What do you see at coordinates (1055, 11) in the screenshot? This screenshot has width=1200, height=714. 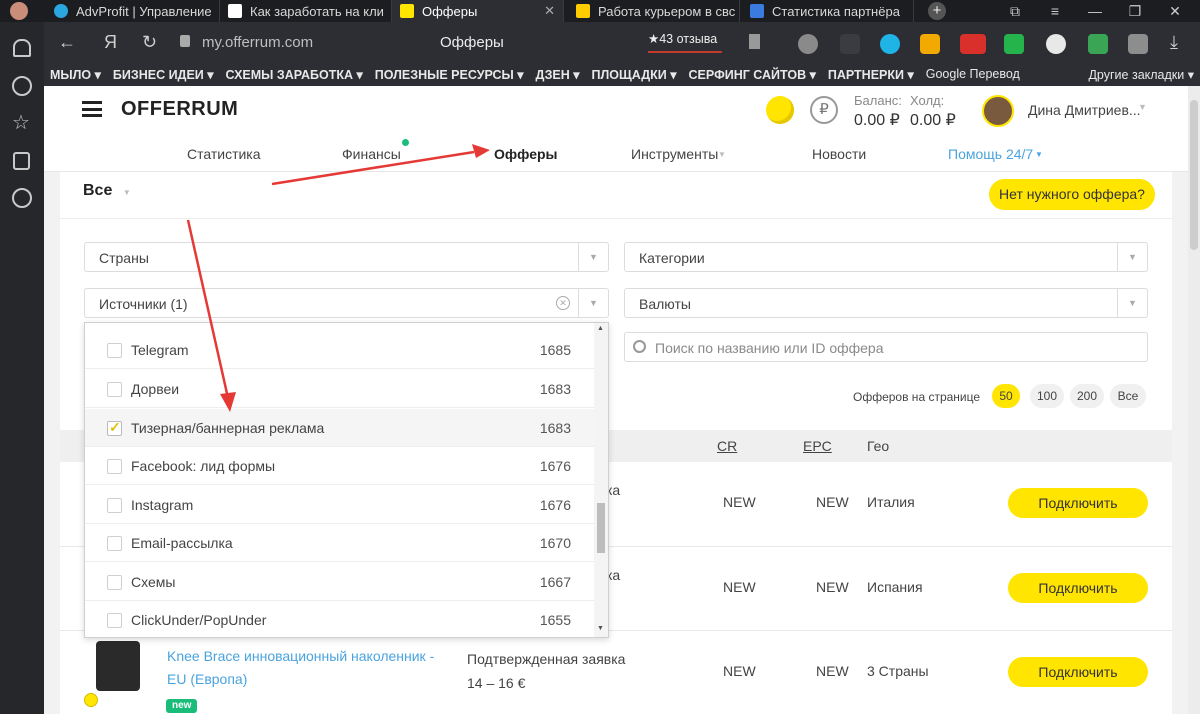 I see `hamburger-menu-icon: ≡` at bounding box center [1055, 11].